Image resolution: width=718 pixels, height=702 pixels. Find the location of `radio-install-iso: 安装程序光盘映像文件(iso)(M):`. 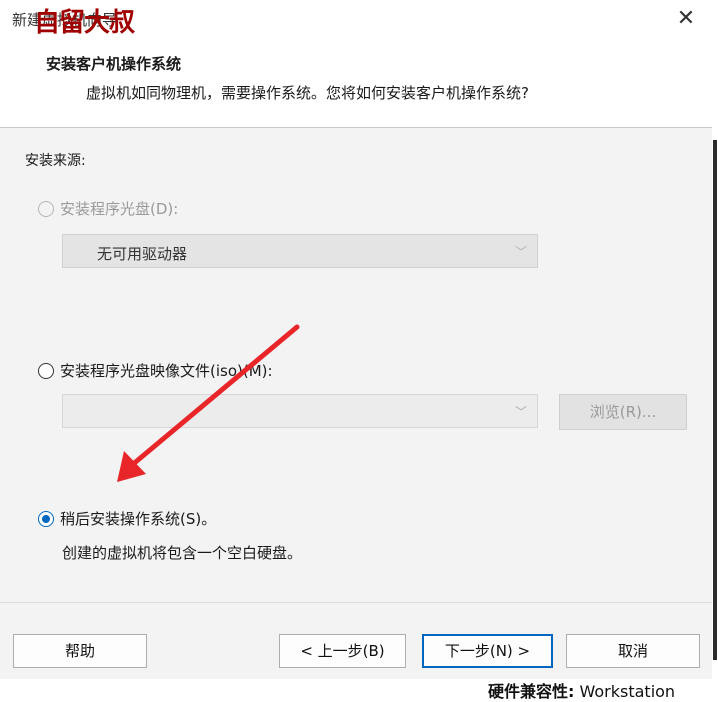

radio-install-iso: 安装程序光盘映像文件(iso)(M): is located at coordinates (155, 370).